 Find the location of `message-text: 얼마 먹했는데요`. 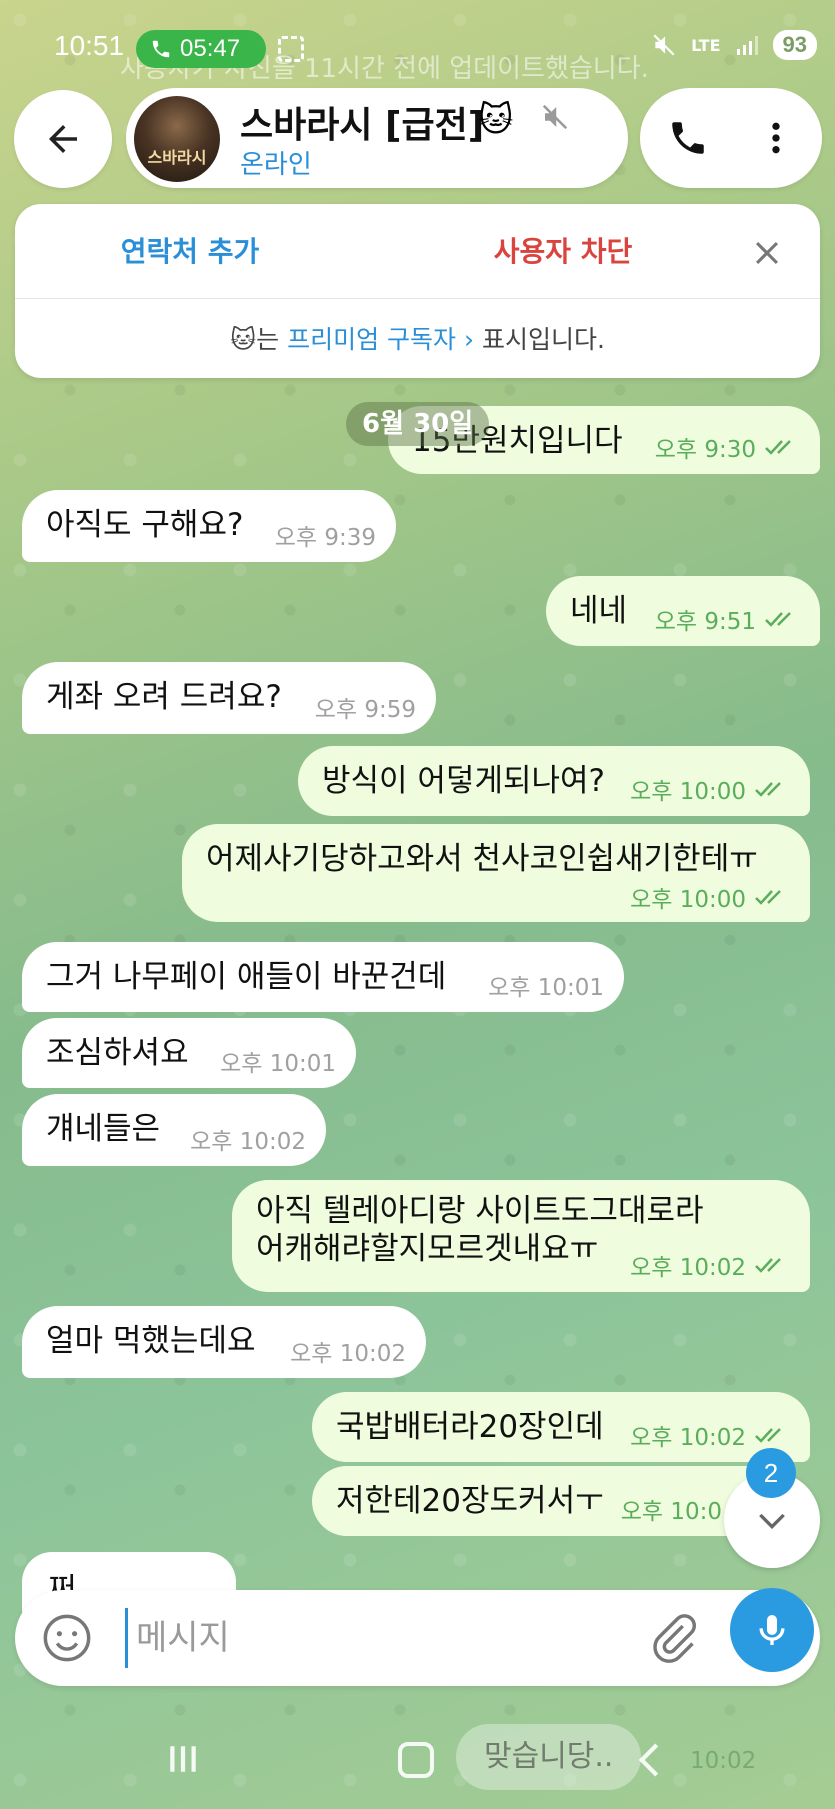

message-text: 얼마 먹했는데요 is located at coordinates (151, 1341).